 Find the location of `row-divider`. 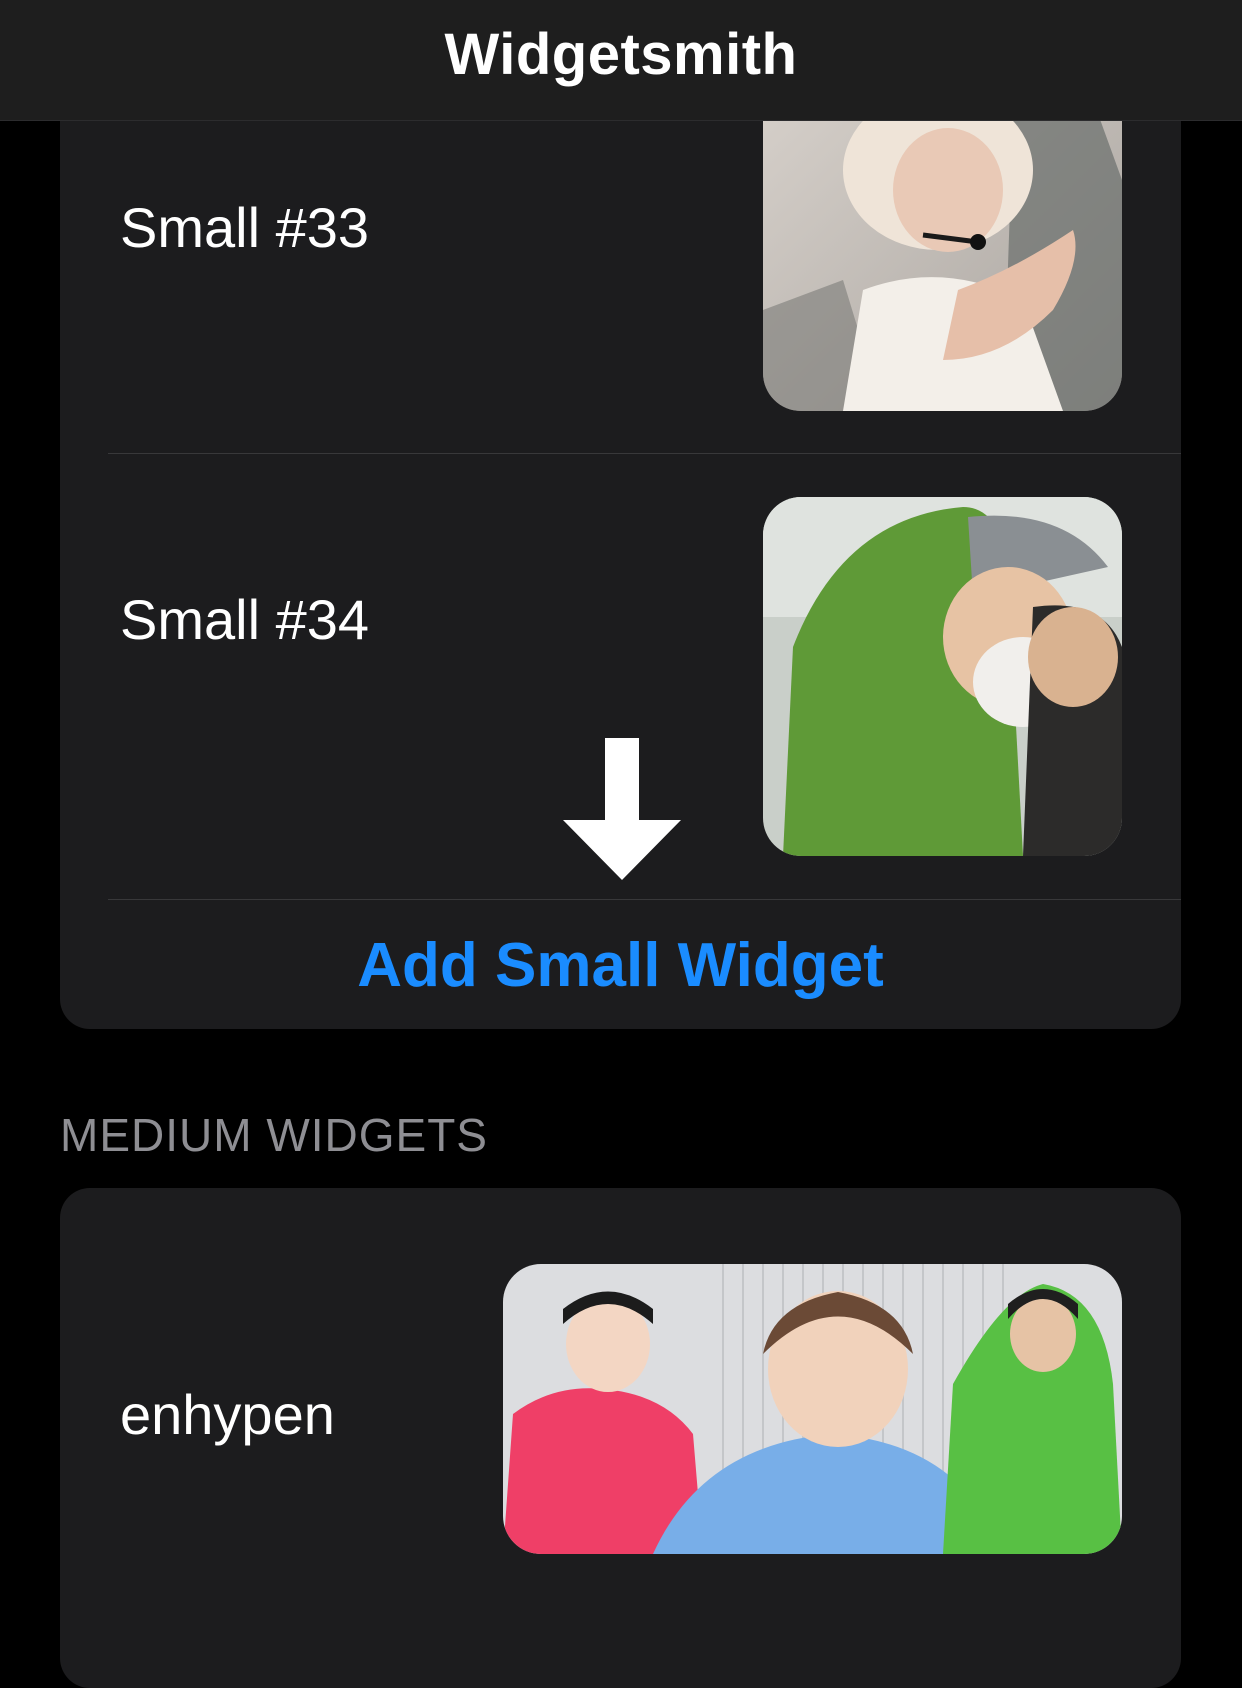

row-divider is located at coordinates (644, 899).